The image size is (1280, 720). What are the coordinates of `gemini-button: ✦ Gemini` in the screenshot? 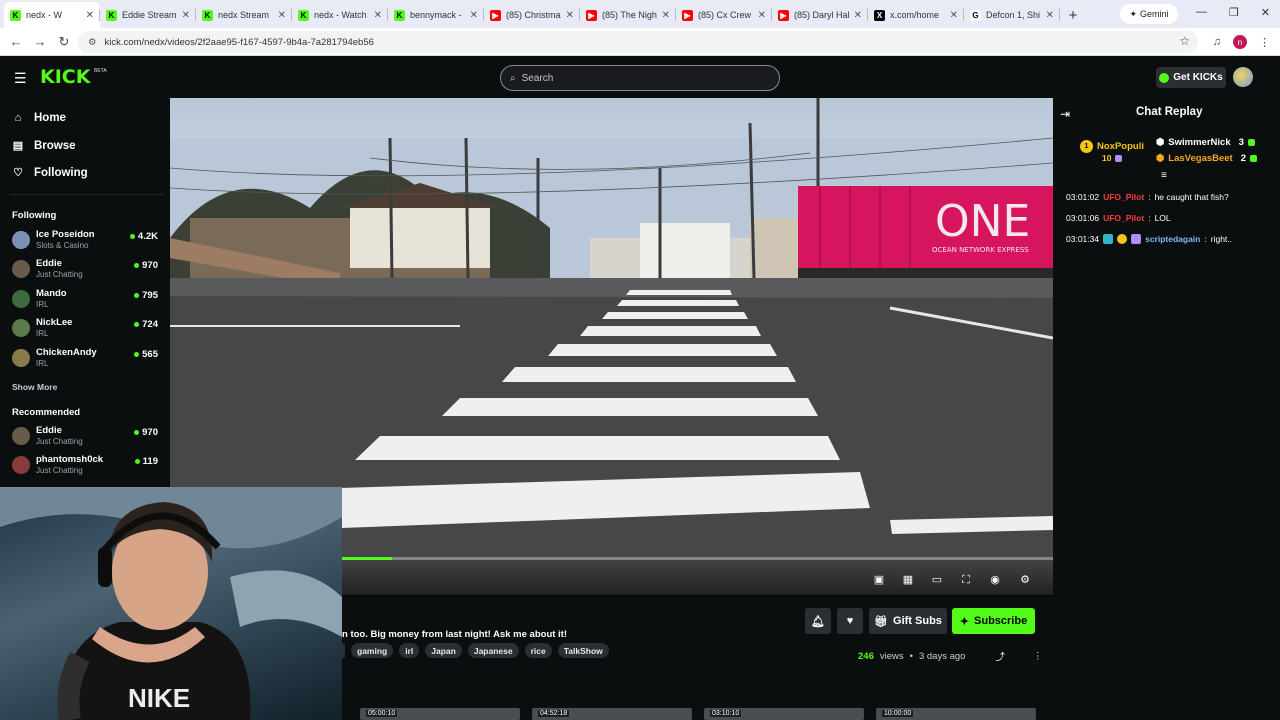 It's located at (1149, 14).